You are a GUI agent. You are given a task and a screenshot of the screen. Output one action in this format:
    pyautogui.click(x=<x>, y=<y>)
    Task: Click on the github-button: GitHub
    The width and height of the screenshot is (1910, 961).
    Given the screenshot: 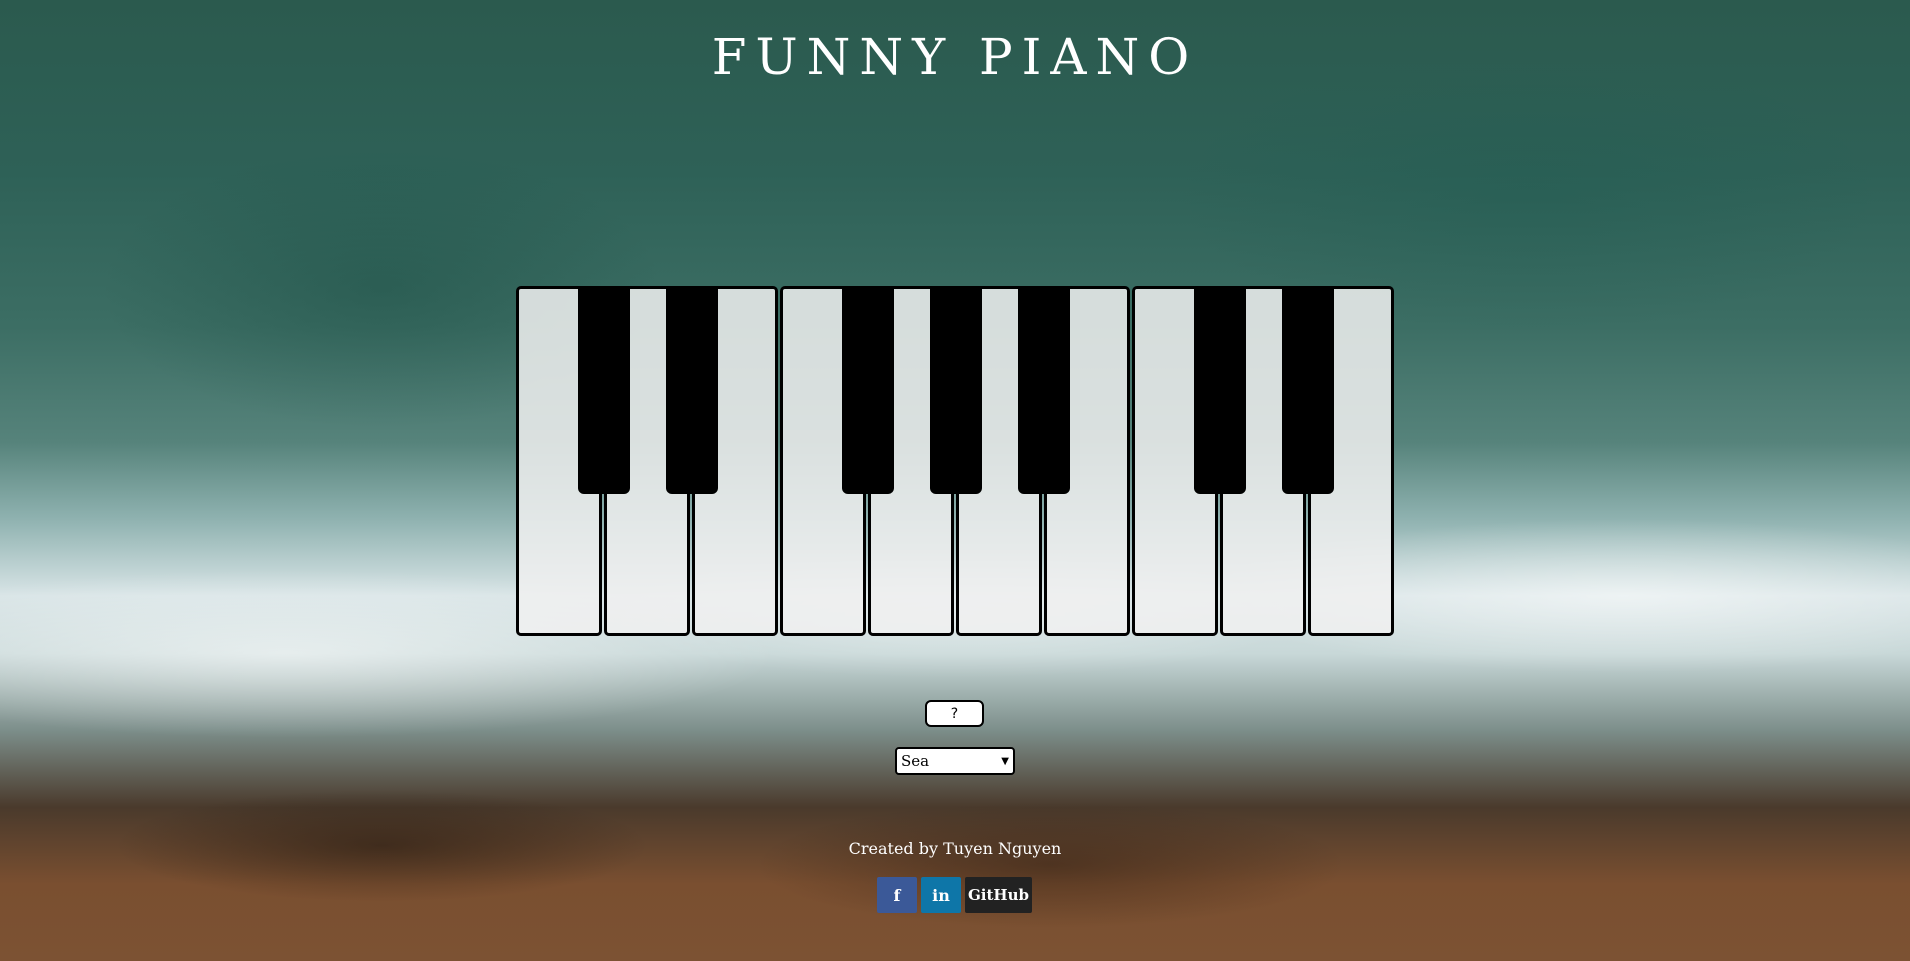 What is the action you would take?
    pyautogui.click(x=998, y=895)
    